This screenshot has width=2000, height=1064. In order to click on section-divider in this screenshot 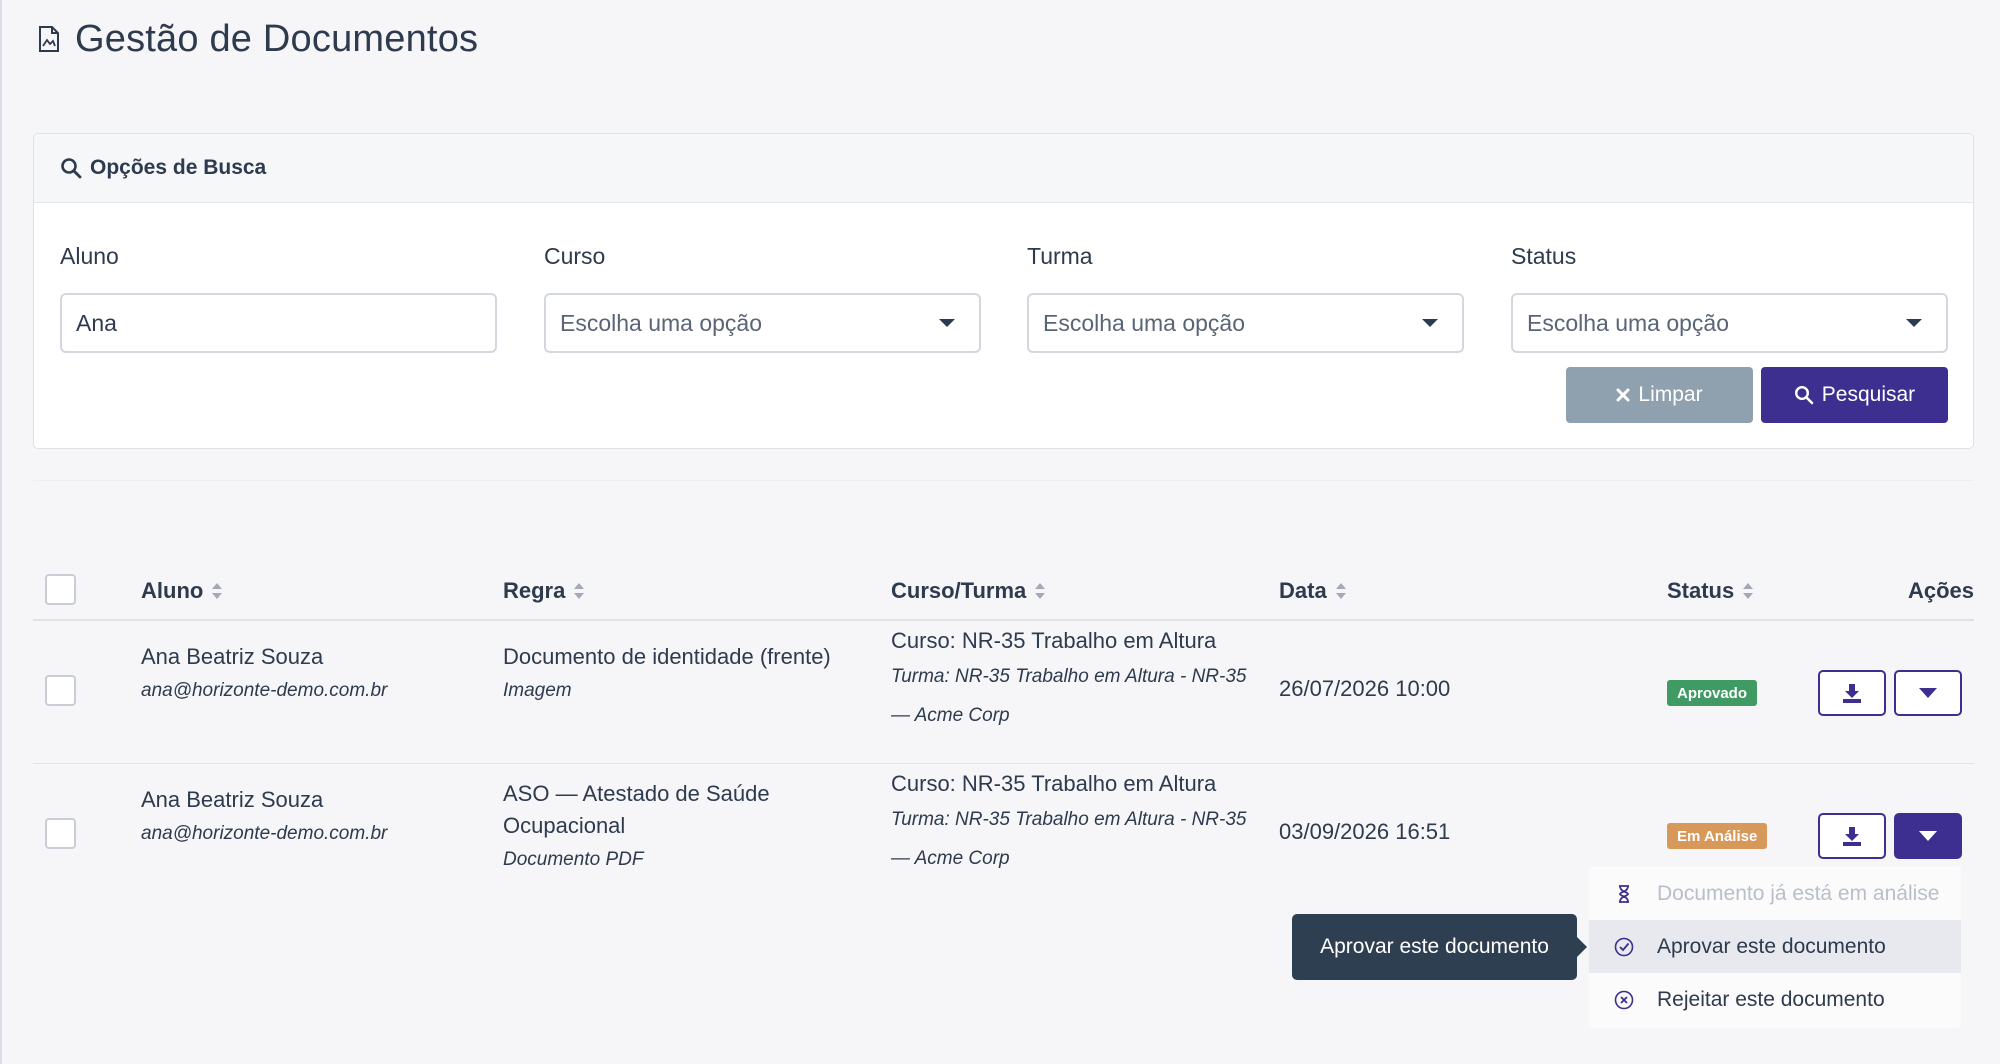, I will do `click(1003, 480)`.